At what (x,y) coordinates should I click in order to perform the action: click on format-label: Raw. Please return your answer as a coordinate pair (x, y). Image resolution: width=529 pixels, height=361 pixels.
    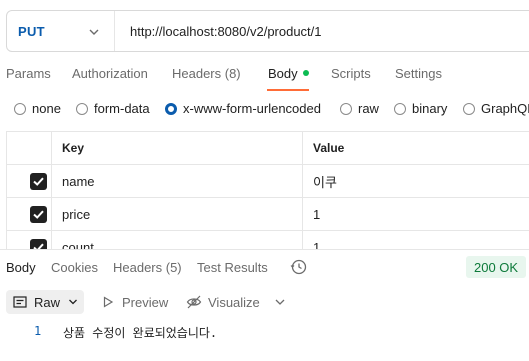
    Looking at the image, I should click on (47, 302).